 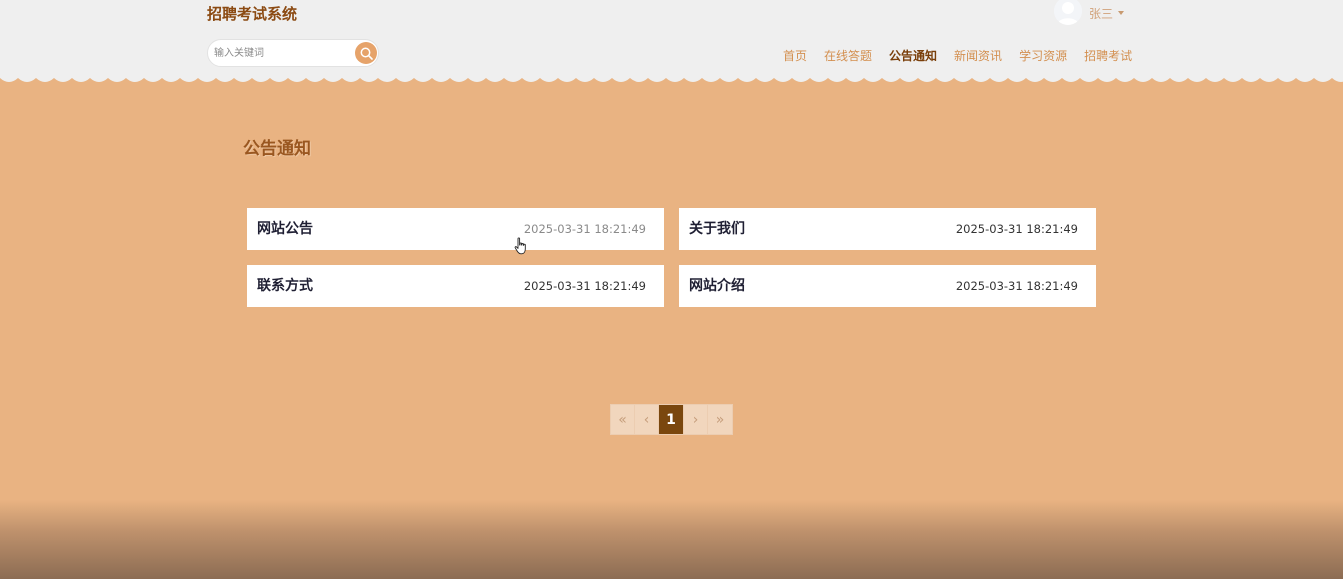 What do you see at coordinates (717, 286) in the screenshot?
I see `notice-title: 网站介绍` at bounding box center [717, 286].